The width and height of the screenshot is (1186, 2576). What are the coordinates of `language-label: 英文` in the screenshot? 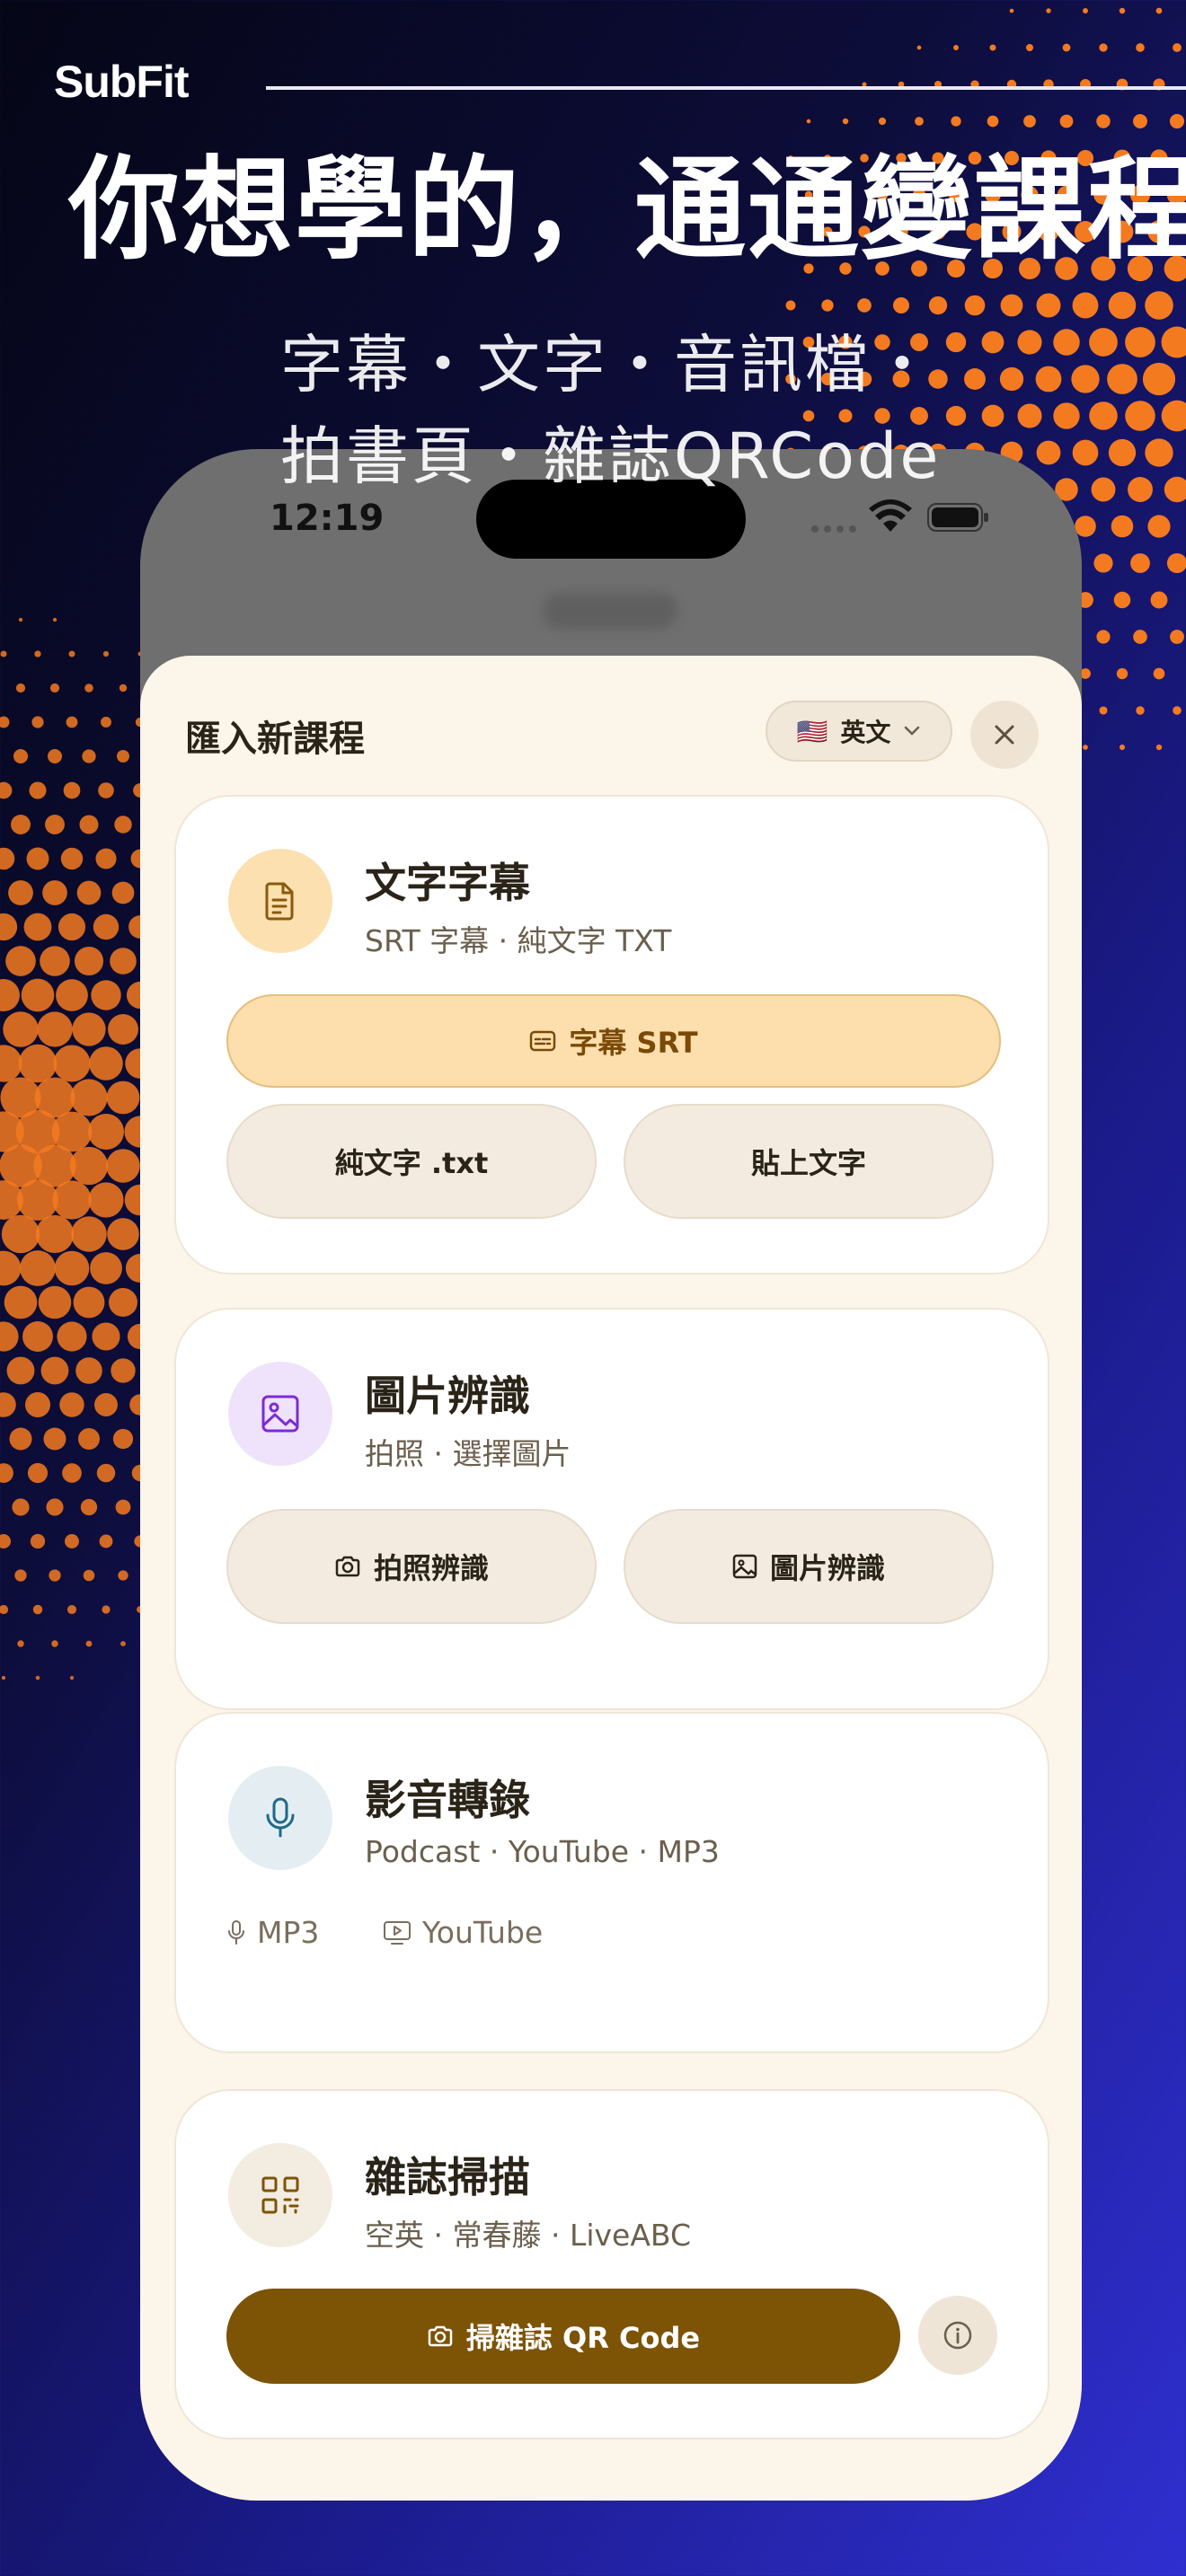 It's located at (865, 732).